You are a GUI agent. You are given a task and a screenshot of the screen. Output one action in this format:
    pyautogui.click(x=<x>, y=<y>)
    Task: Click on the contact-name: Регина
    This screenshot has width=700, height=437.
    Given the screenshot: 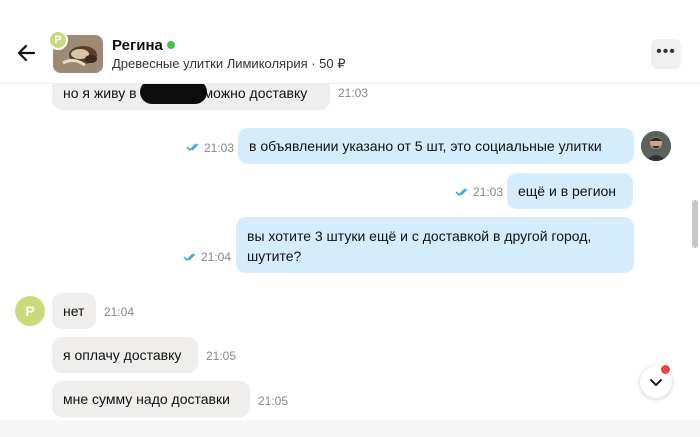 What is the action you would take?
    pyautogui.click(x=137, y=45)
    